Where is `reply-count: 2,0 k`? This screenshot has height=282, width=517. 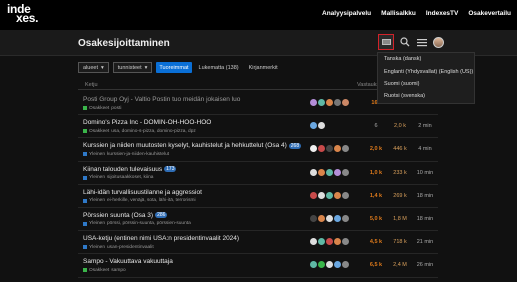
reply-count: 2,0 k is located at coordinates (376, 149).